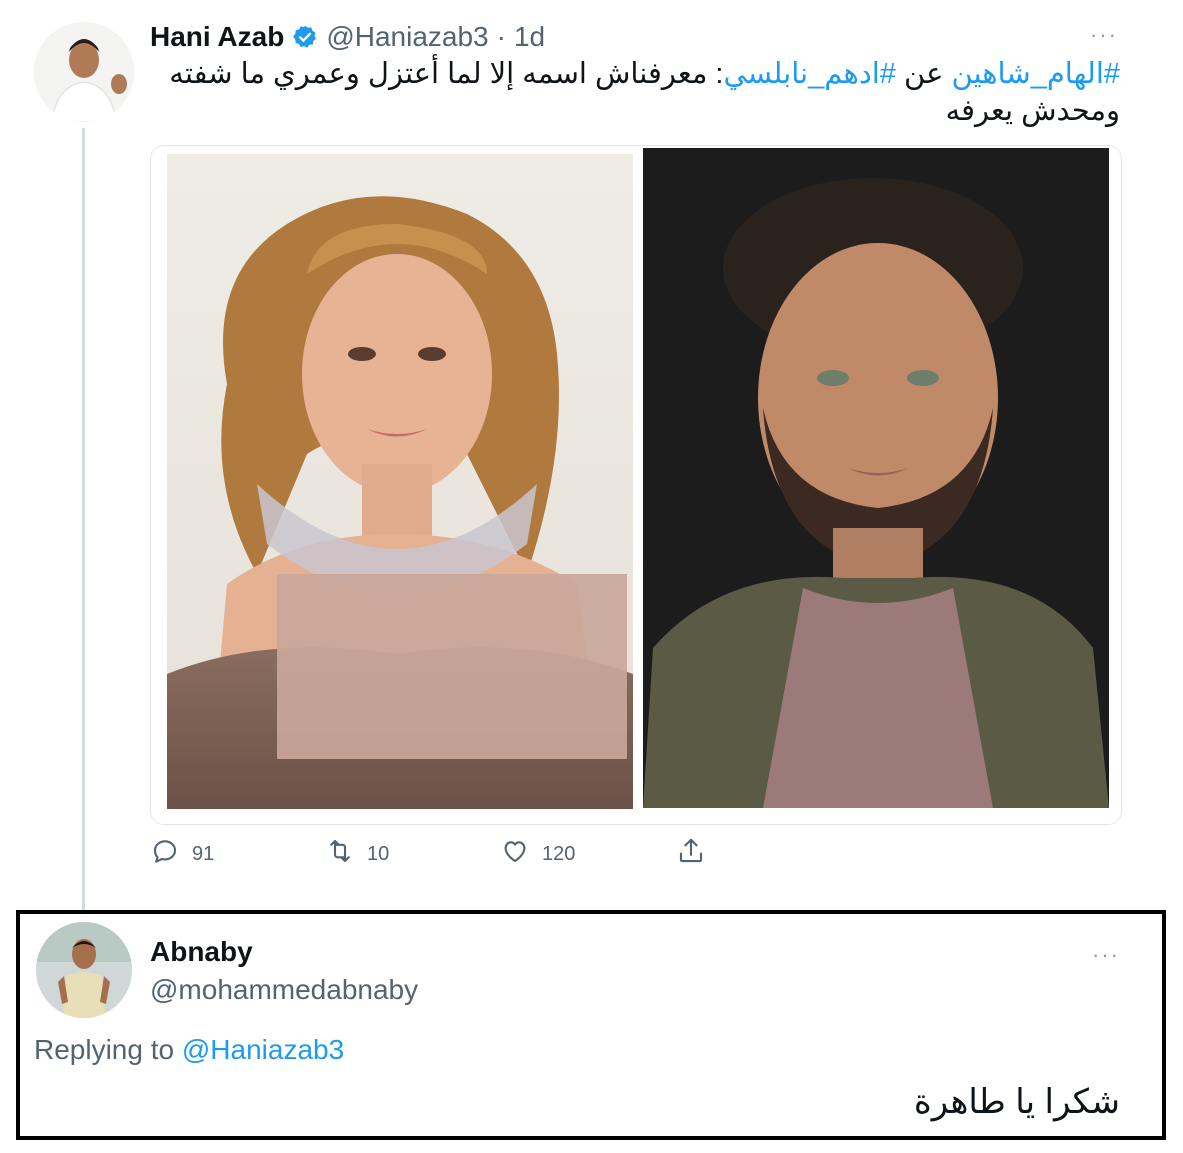  I want to click on retweet-count: 10, so click(378, 853).